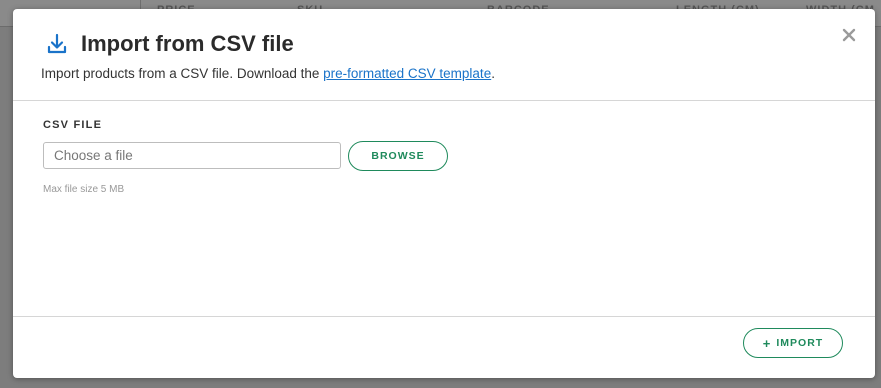 The image size is (881, 388). I want to click on plus-icon: +, so click(767, 343).